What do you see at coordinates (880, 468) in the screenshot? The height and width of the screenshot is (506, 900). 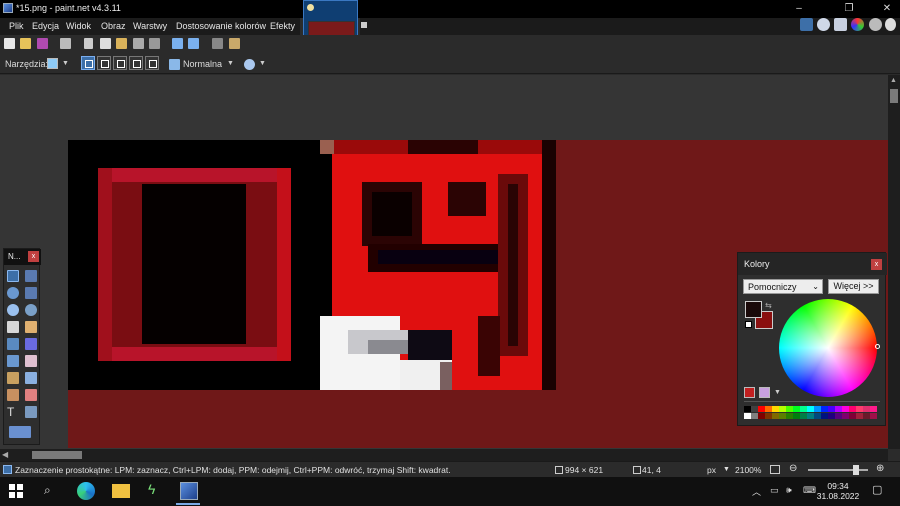 I see `zoom-in-icon: ⊕` at bounding box center [880, 468].